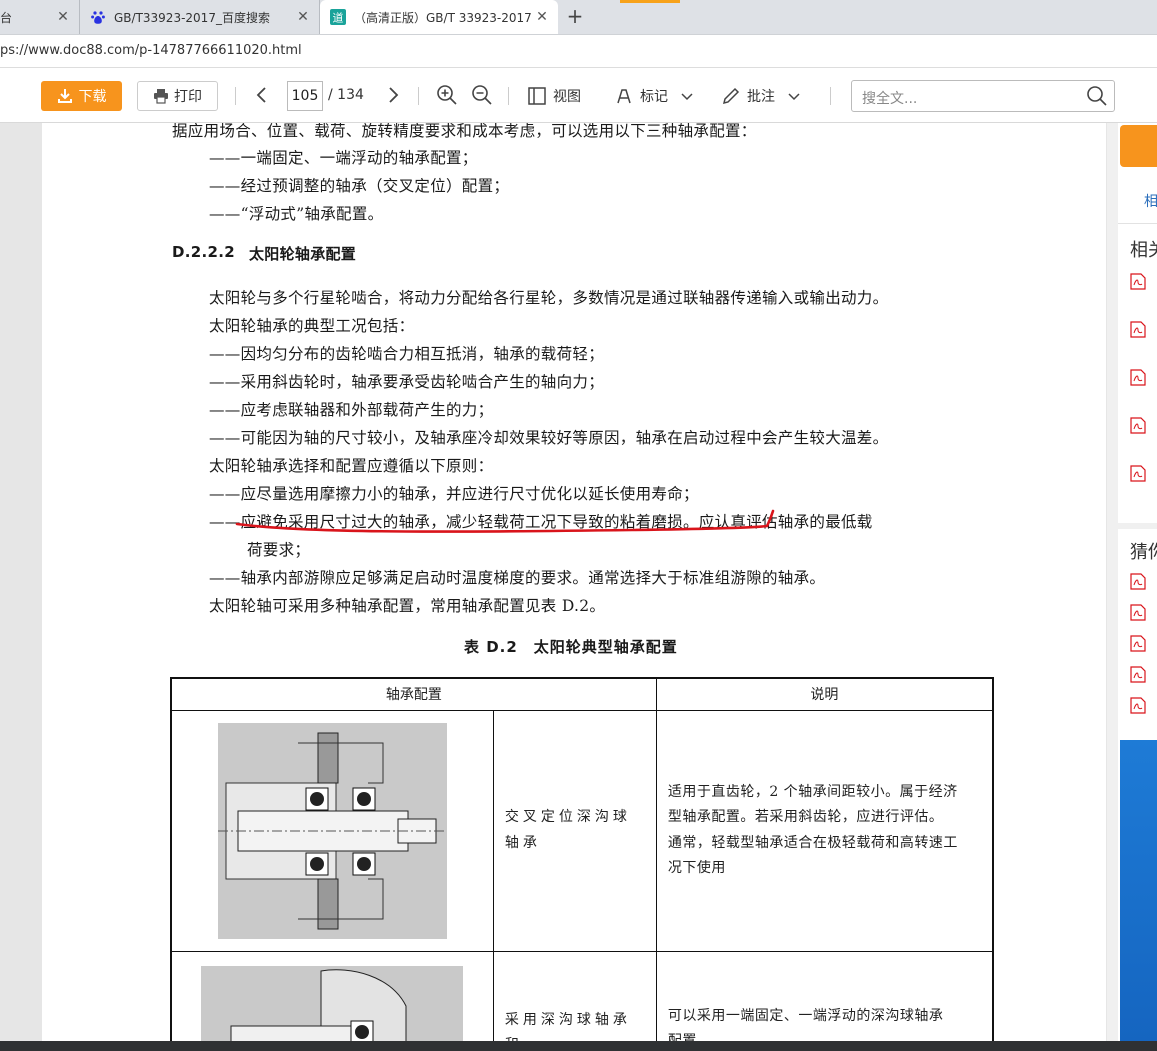 The height and width of the screenshot is (1051, 1157). What do you see at coordinates (188, 97) in the screenshot?
I see `print-label: 打印` at bounding box center [188, 97].